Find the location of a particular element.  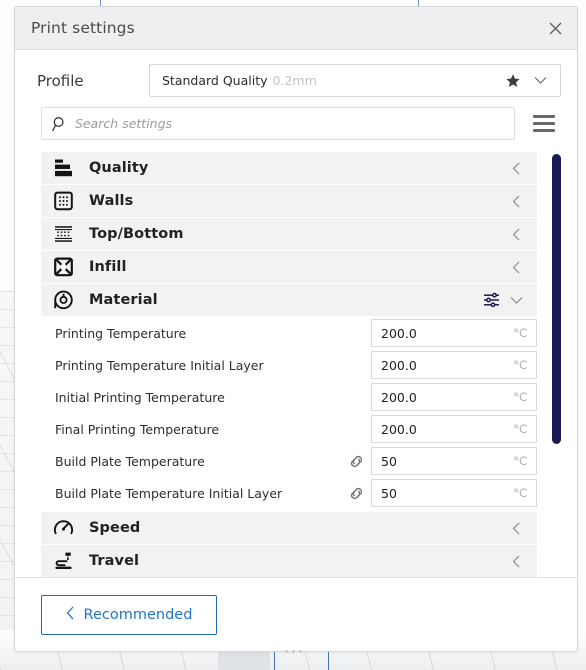

setting-row: Final Printing Temperature 200.0 °C is located at coordinates (289, 429).